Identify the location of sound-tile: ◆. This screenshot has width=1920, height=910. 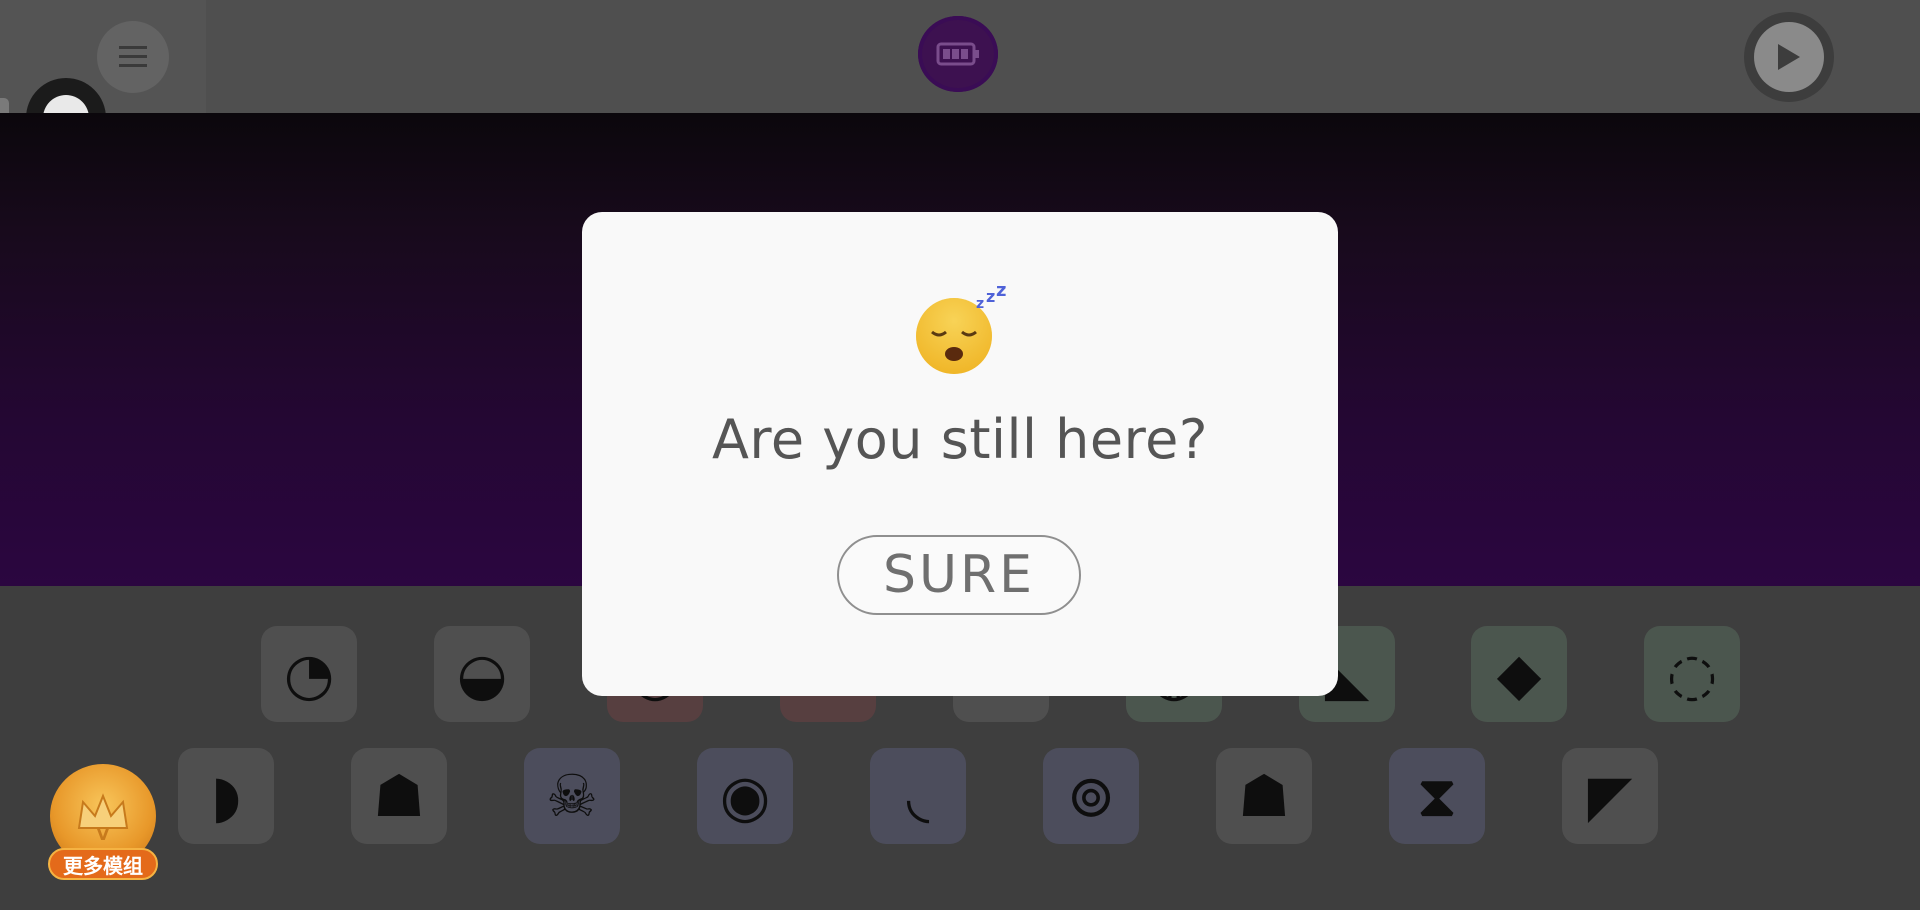
(1519, 674).